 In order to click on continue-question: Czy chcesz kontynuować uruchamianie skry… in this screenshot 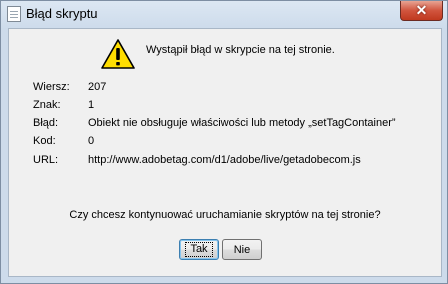, I will do `click(225, 215)`.